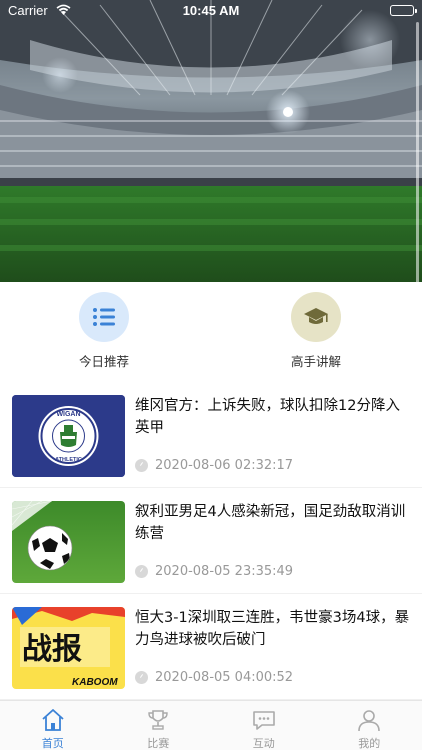  I want to click on zhanbao-text: 战报, so click(52, 649).